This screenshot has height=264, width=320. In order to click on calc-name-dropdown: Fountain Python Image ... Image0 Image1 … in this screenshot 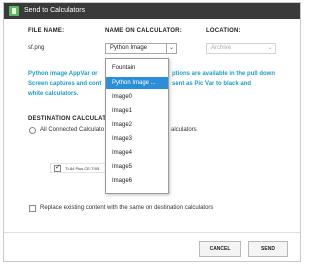, I will do `click(137, 126)`.